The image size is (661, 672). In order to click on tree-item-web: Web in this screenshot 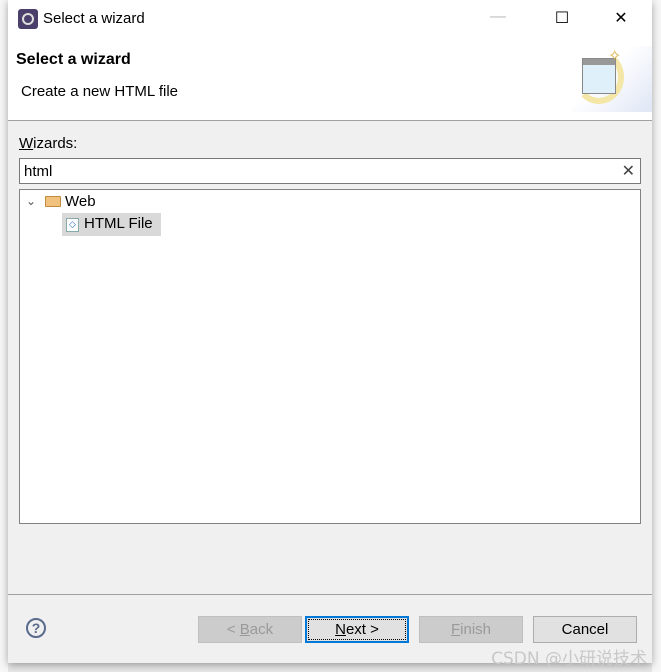, I will do `click(80, 201)`.